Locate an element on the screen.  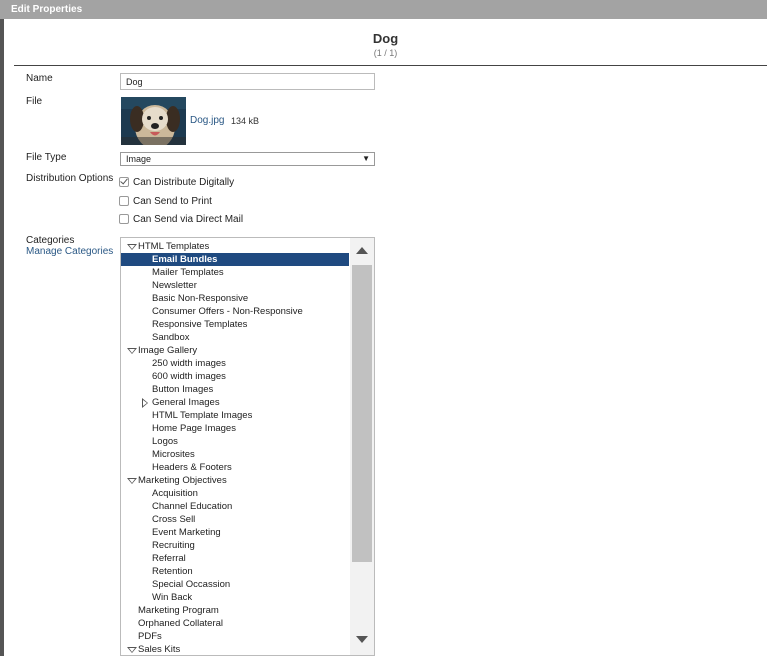
category-label: Consumer Offers - Non-Responsive is located at coordinates (227, 311).